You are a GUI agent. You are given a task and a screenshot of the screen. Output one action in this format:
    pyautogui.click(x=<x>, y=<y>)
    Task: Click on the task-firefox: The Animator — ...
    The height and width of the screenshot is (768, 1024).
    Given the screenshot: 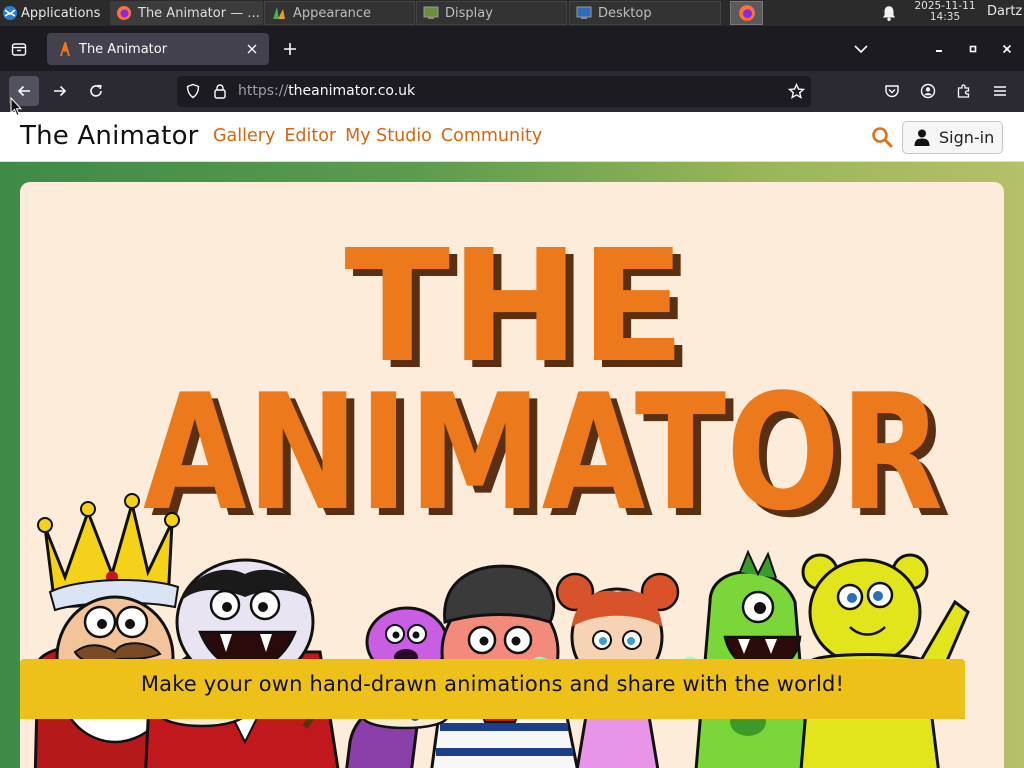 What is the action you would take?
    pyautogui.click(x=186, y=13)
    